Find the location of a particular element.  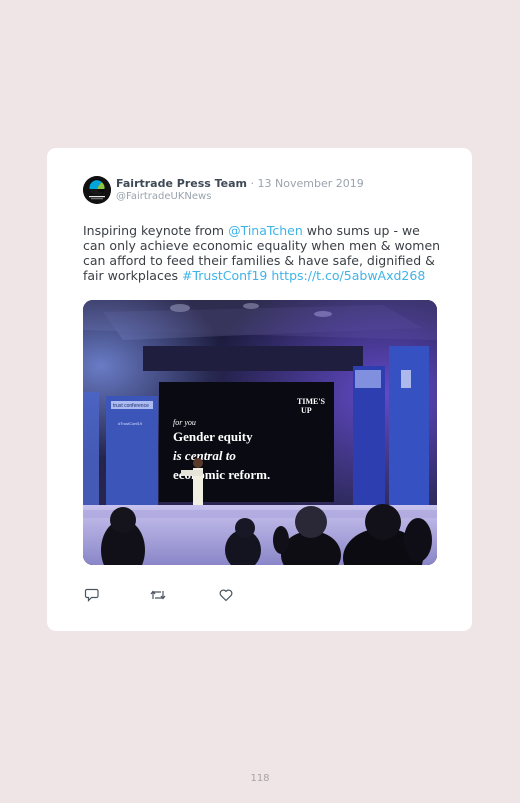

mention-link: @TinaTchen is located at coordinates (265, 230).